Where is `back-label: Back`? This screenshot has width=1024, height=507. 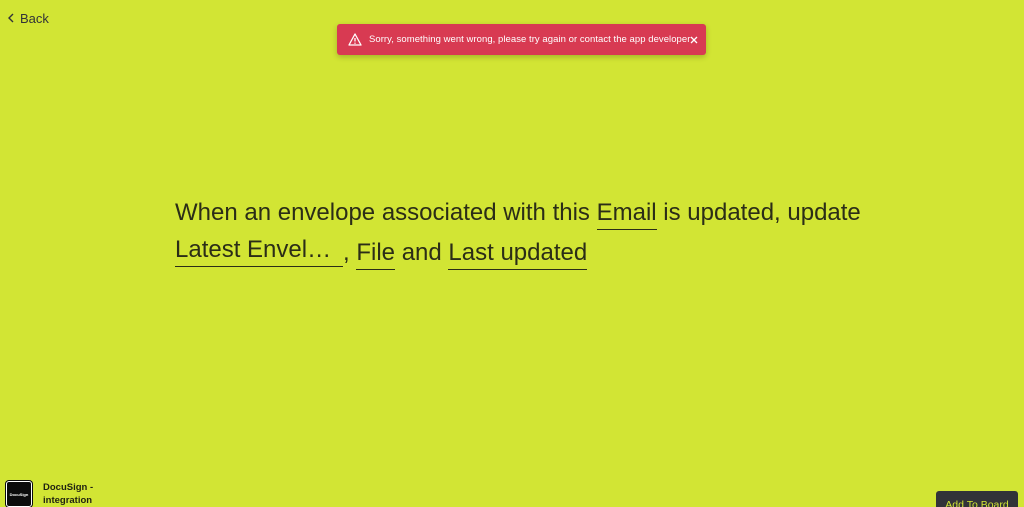
back-label: Back is located at coordinates (34, 18).